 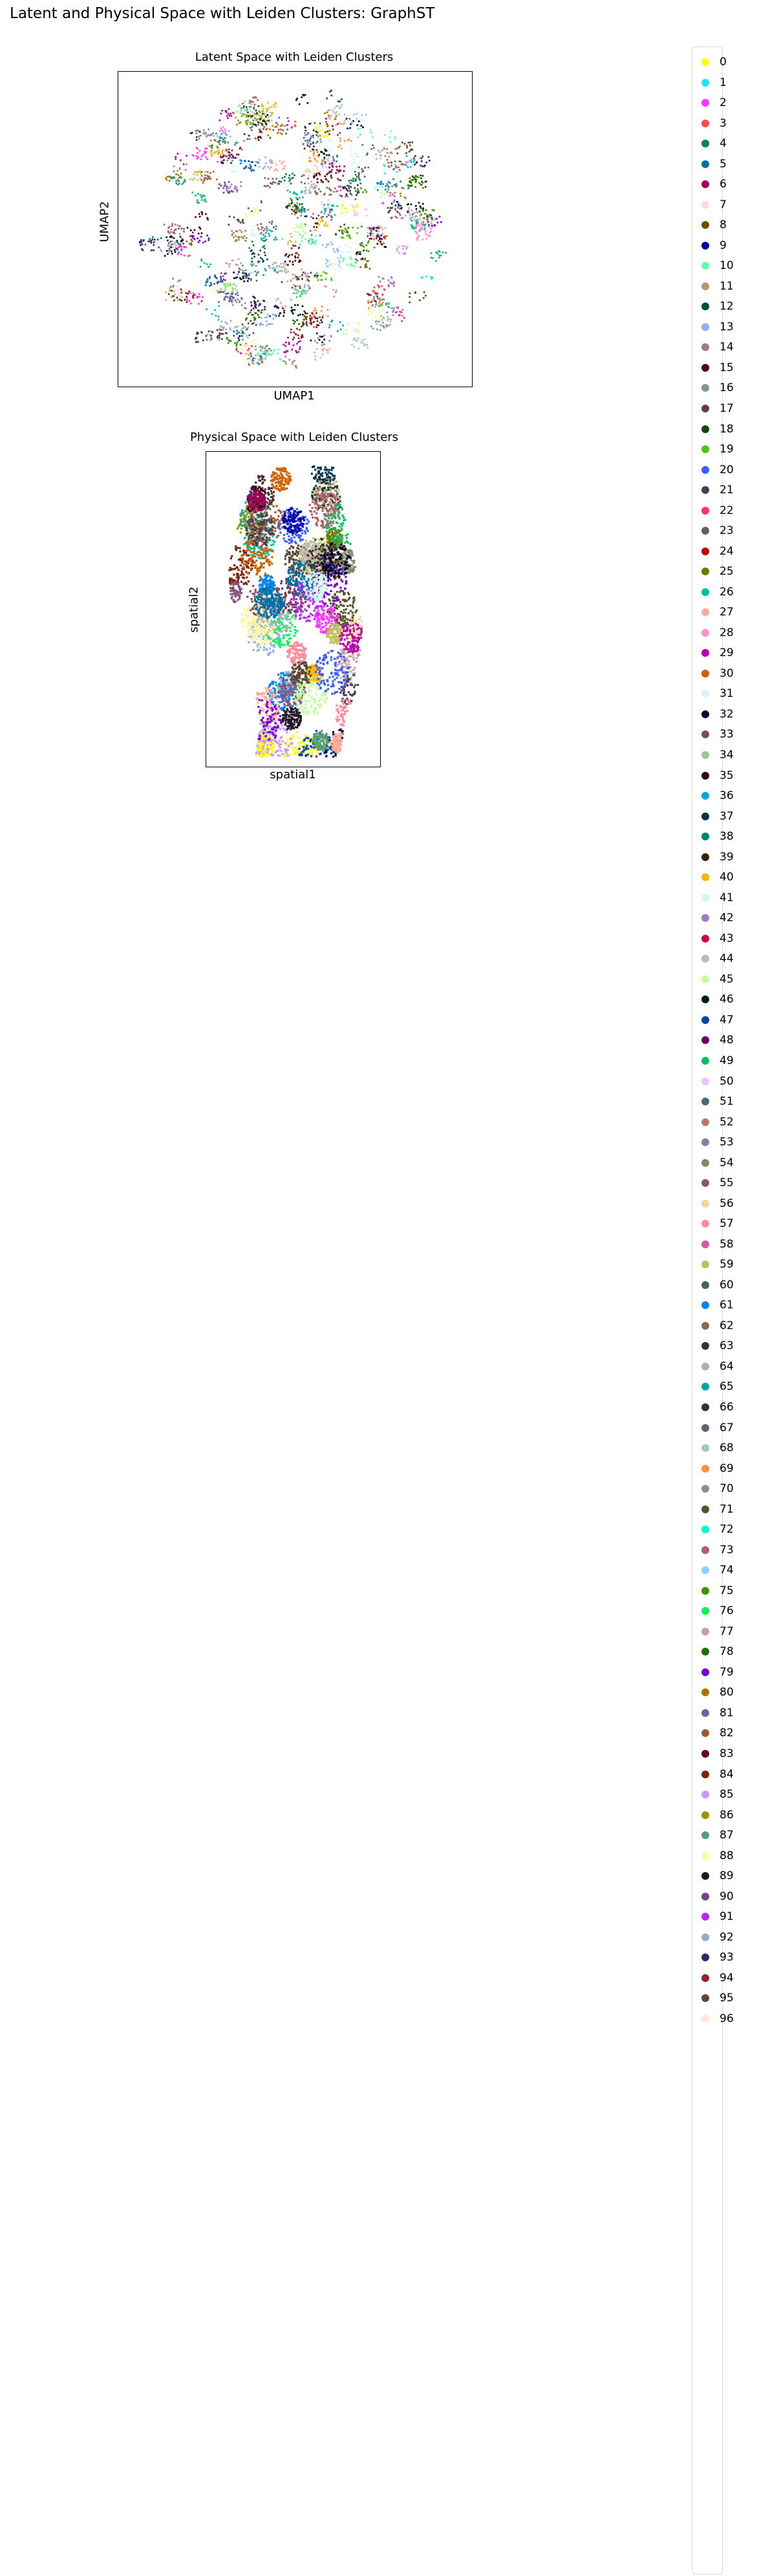 I want to click on physical-points, so click(x=295, y=611).